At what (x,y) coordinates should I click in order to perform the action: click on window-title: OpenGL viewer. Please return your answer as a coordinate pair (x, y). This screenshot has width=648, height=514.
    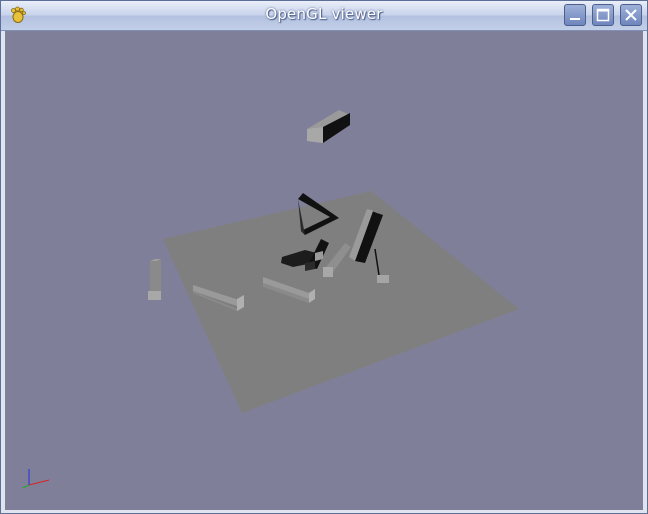
    Looking at the image, I should click on (324, 14).